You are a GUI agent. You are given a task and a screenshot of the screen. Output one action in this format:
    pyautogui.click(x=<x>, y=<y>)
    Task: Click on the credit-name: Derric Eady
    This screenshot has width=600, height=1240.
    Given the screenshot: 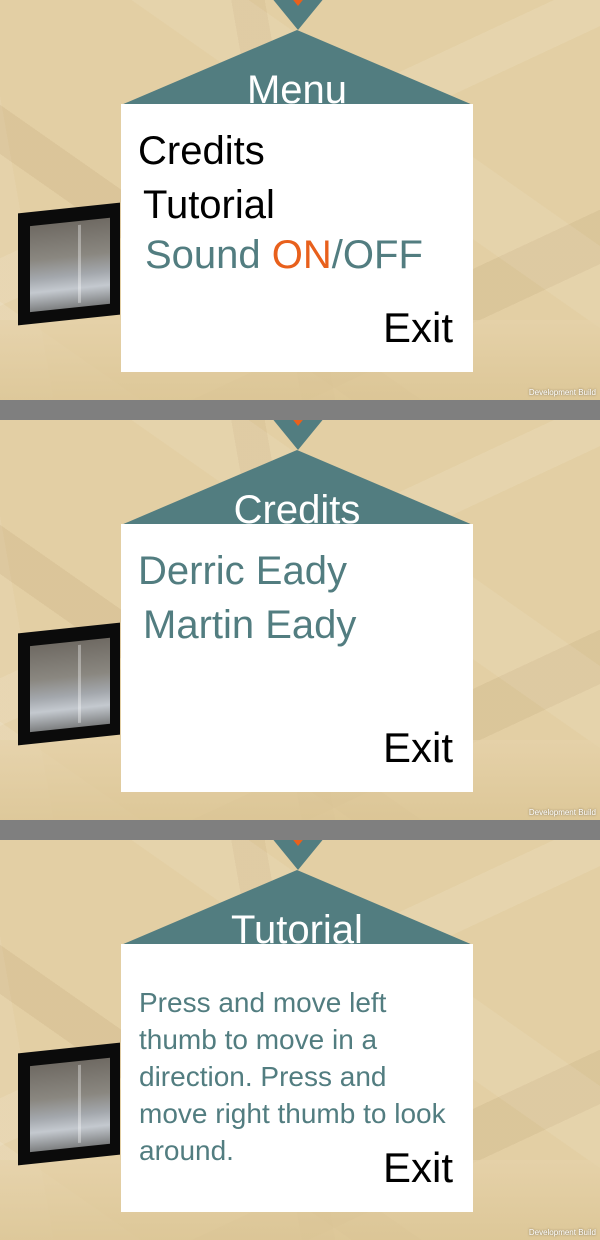 What is the action you would take?
    pyautogui.click(x=242, y=571)
    